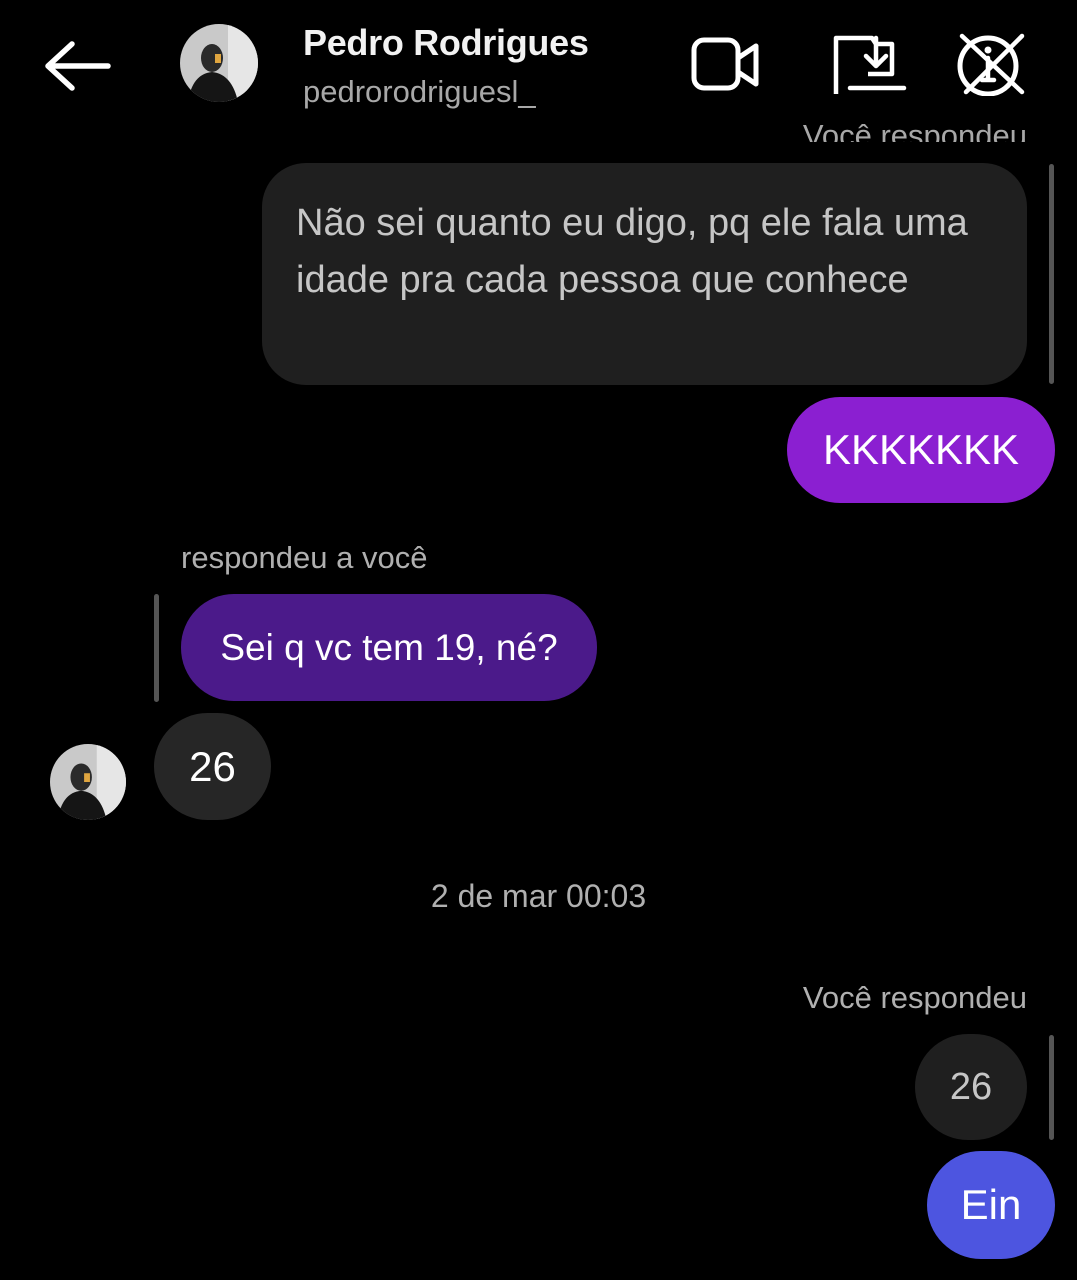 This screenshot has height=1280, width=1077. I want to click on info-button, so click(992, 63).